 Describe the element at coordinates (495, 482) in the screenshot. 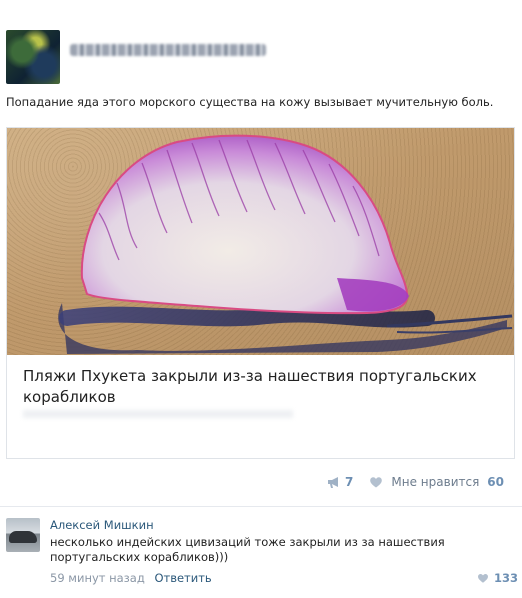

I see `like-count: 60` at that location.